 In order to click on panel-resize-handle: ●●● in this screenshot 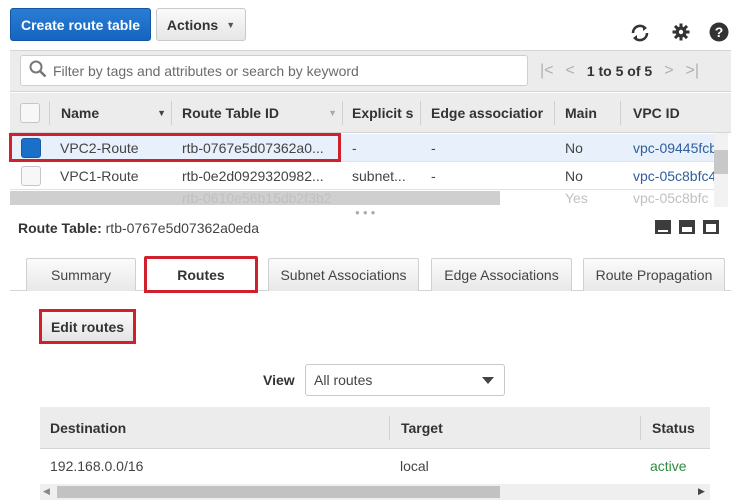, I will do `click(367, 212)`.